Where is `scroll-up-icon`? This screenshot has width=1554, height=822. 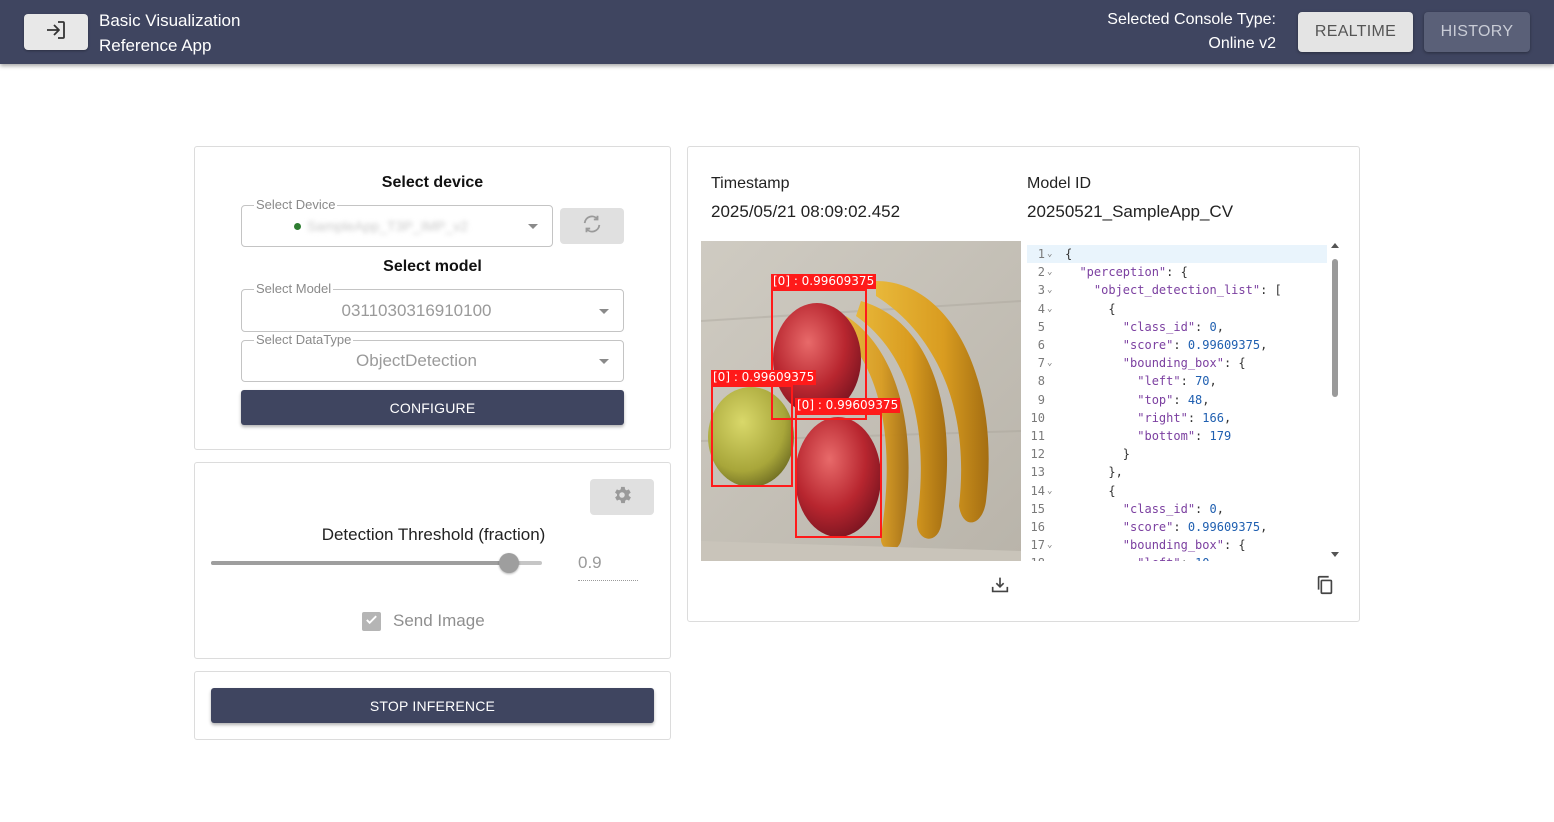
scroll-up-icon is located at coordinates (1335, 245).